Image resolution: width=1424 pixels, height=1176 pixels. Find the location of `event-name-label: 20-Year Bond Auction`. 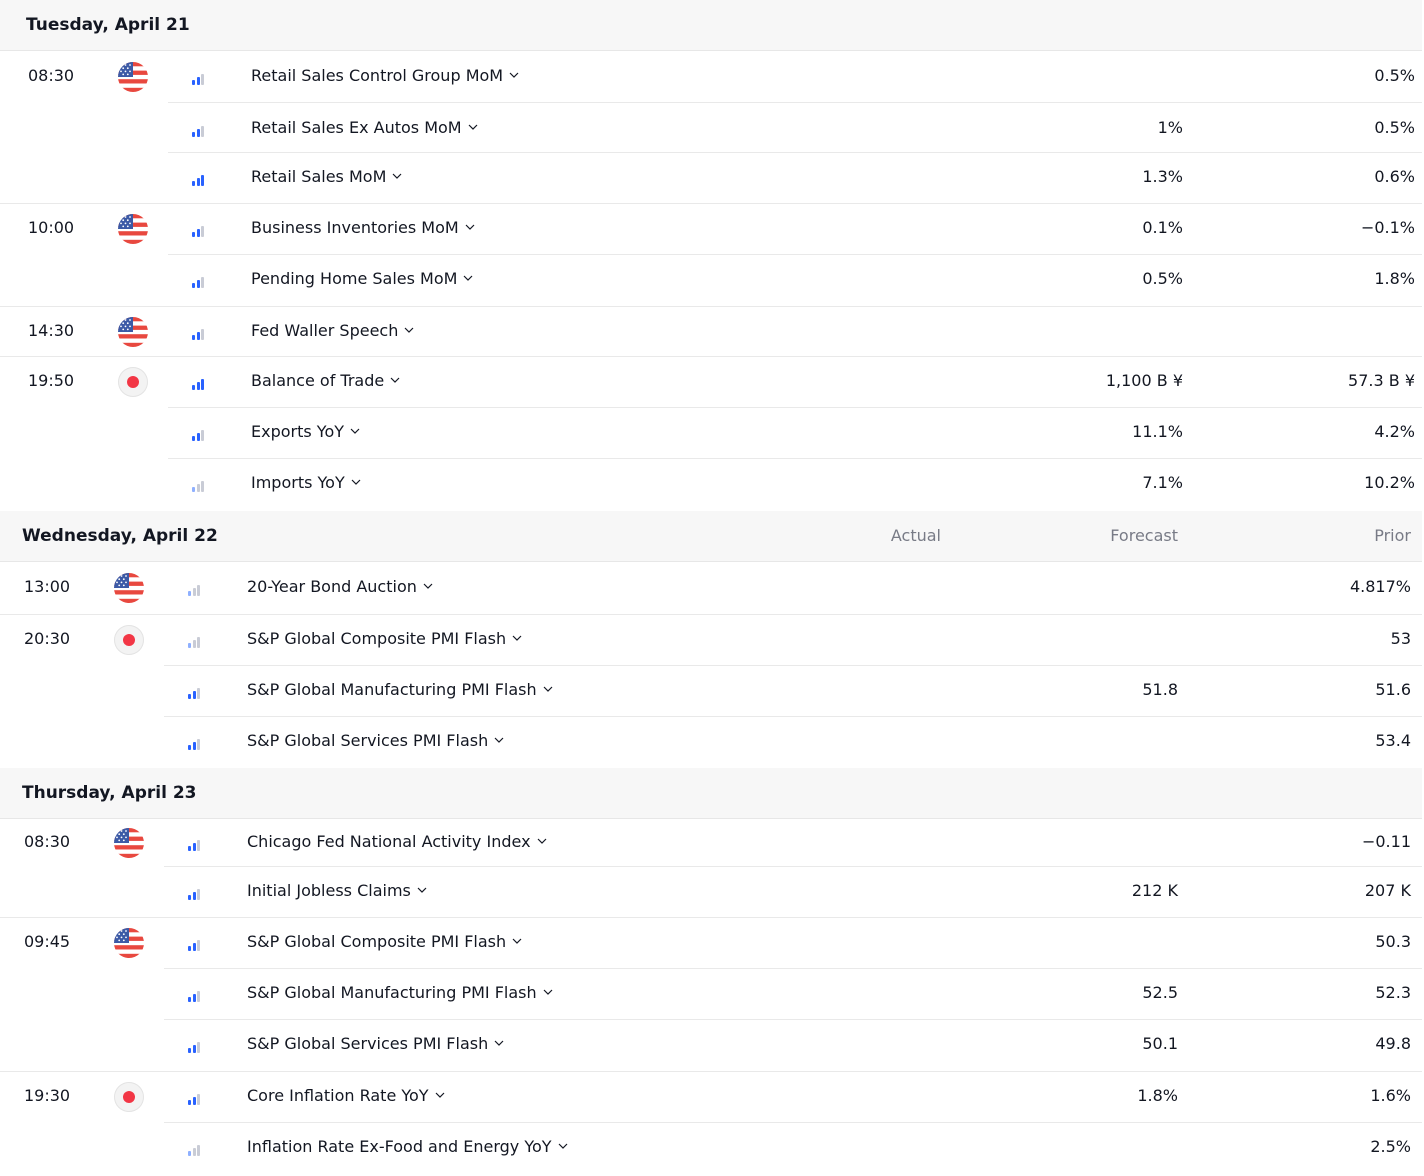

event-name-label: 20-Year Bond Auction is located at coordinates (332, 586).